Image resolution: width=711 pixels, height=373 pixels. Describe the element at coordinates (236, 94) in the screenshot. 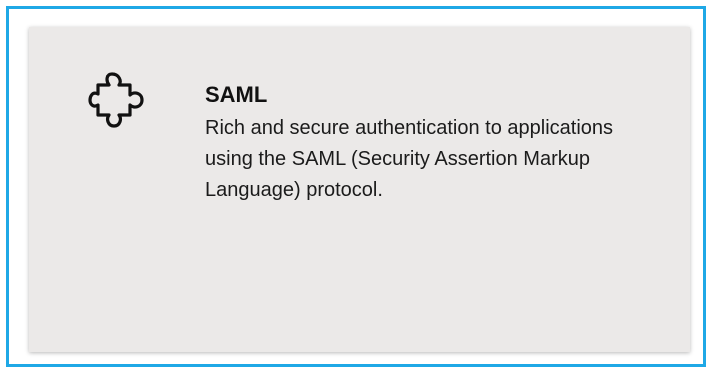

I see `card-title: SAML` at that location.